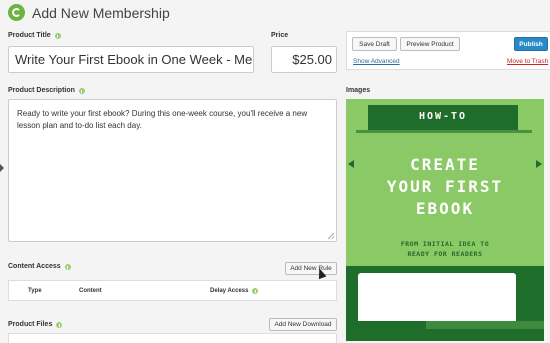  Describe the element at coordinates (303, 324) in the screenshot. I see `add-new-download-button: Add New Download` at that location.